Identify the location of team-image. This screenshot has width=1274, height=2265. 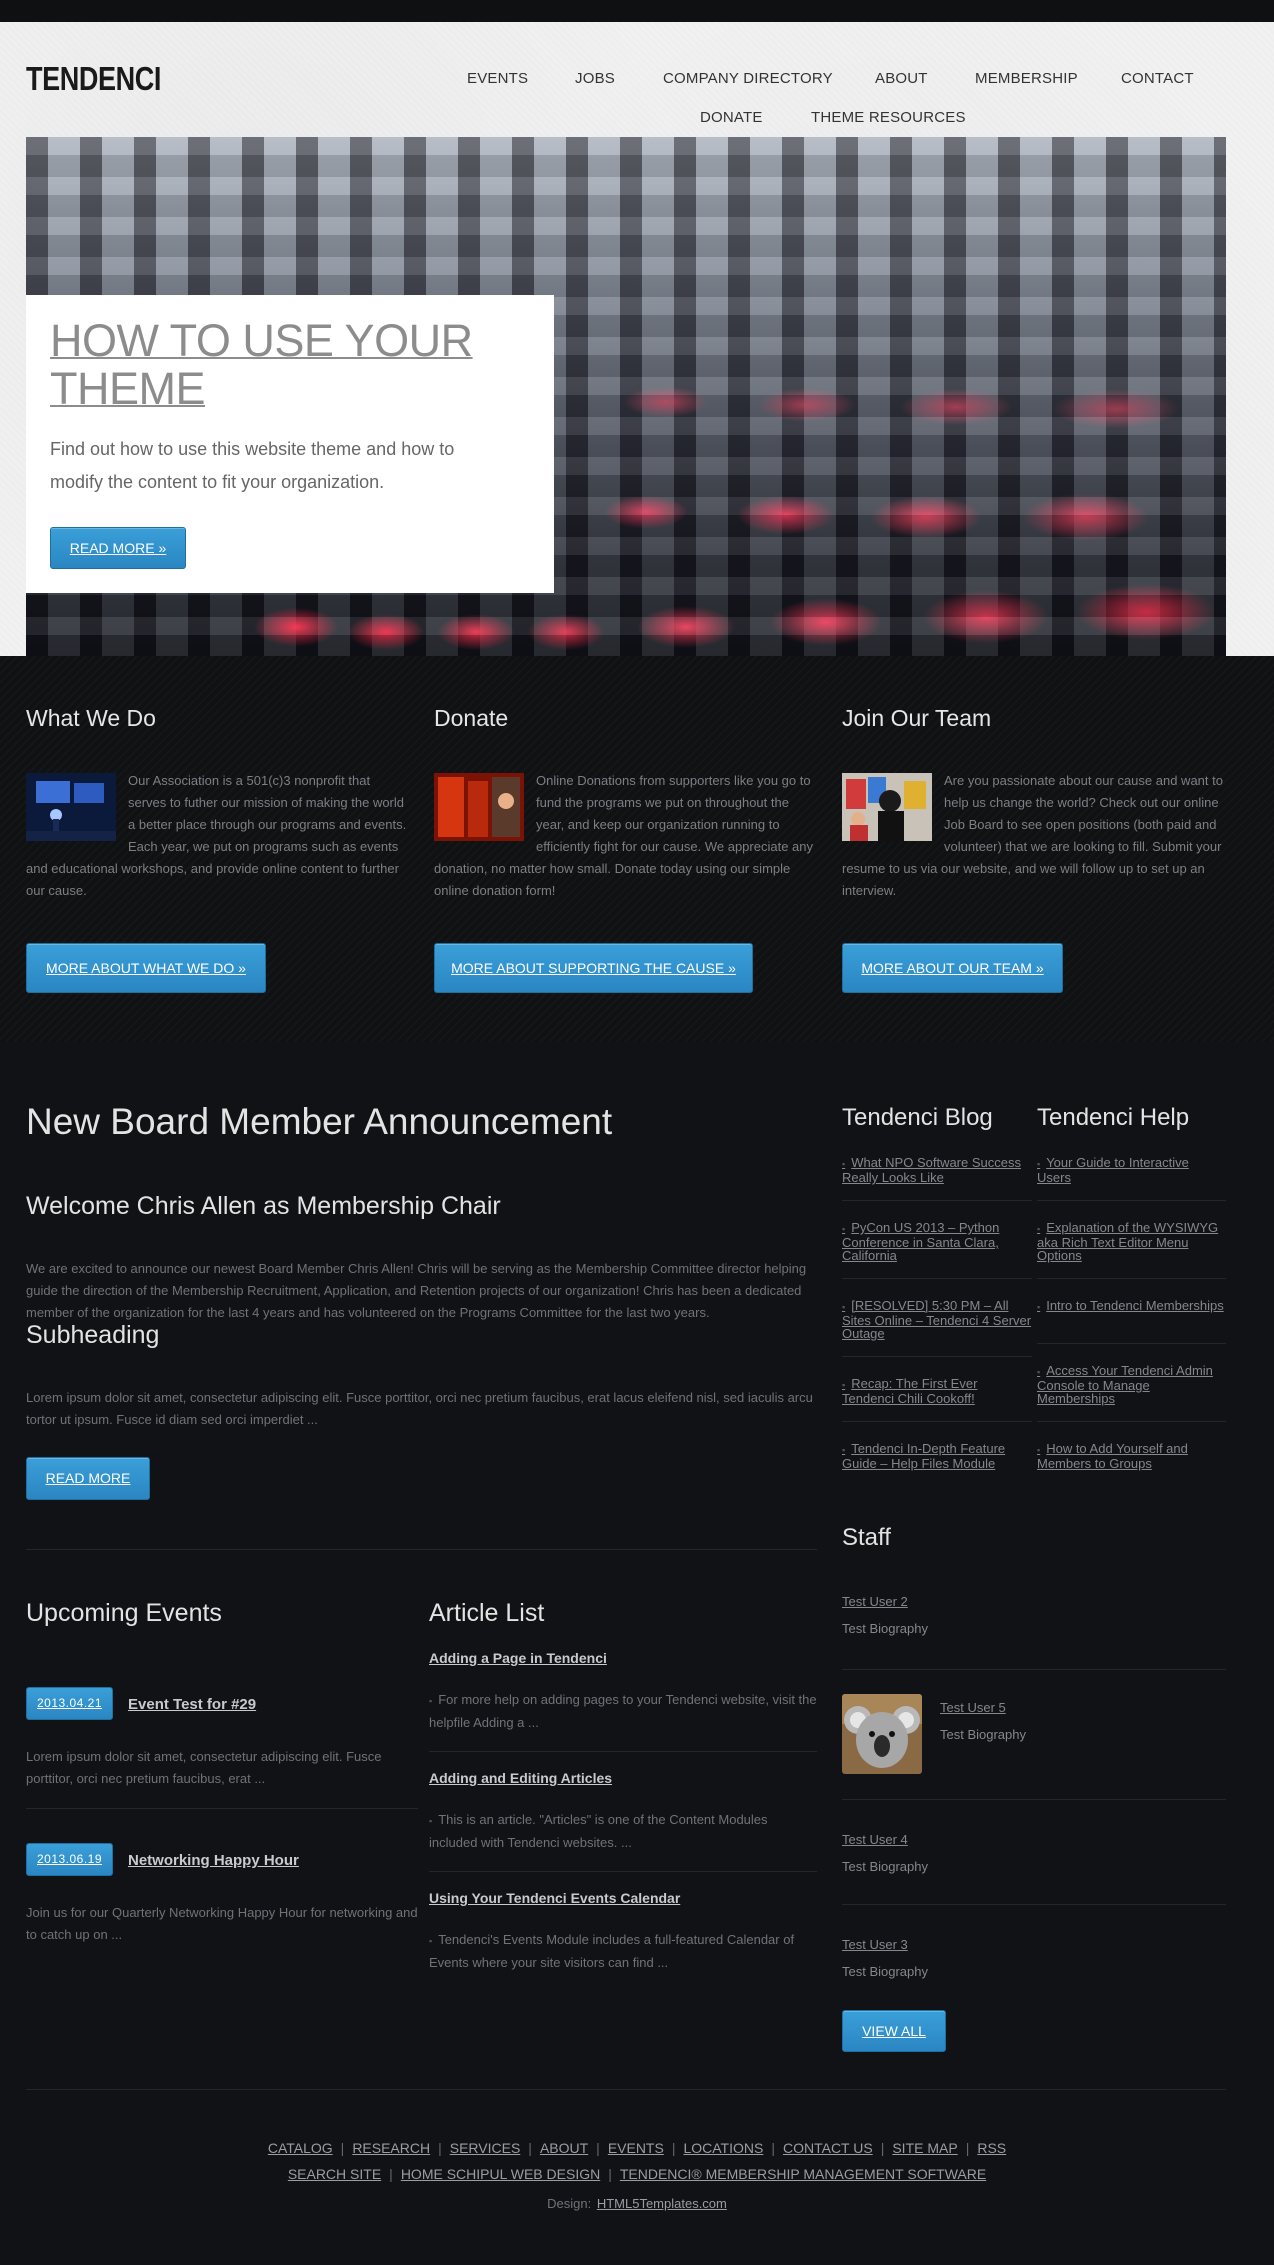
(887, 807).